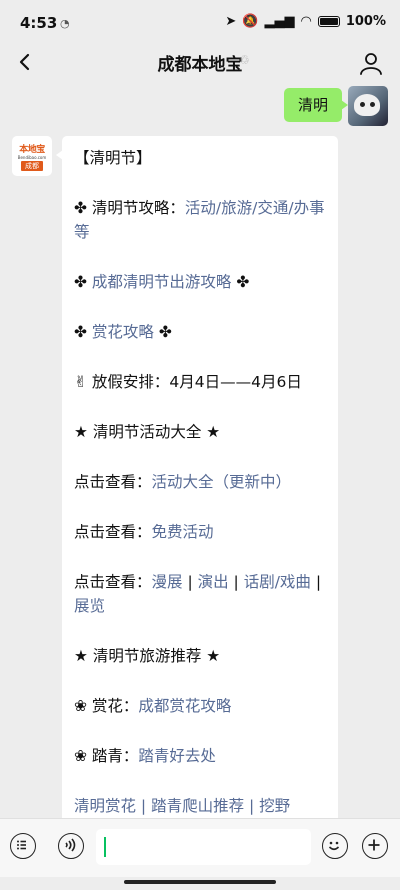 The width and height of the screenshot is (400, 890). I want to click on chat-title: 成都本地宝, so click(200, 65).